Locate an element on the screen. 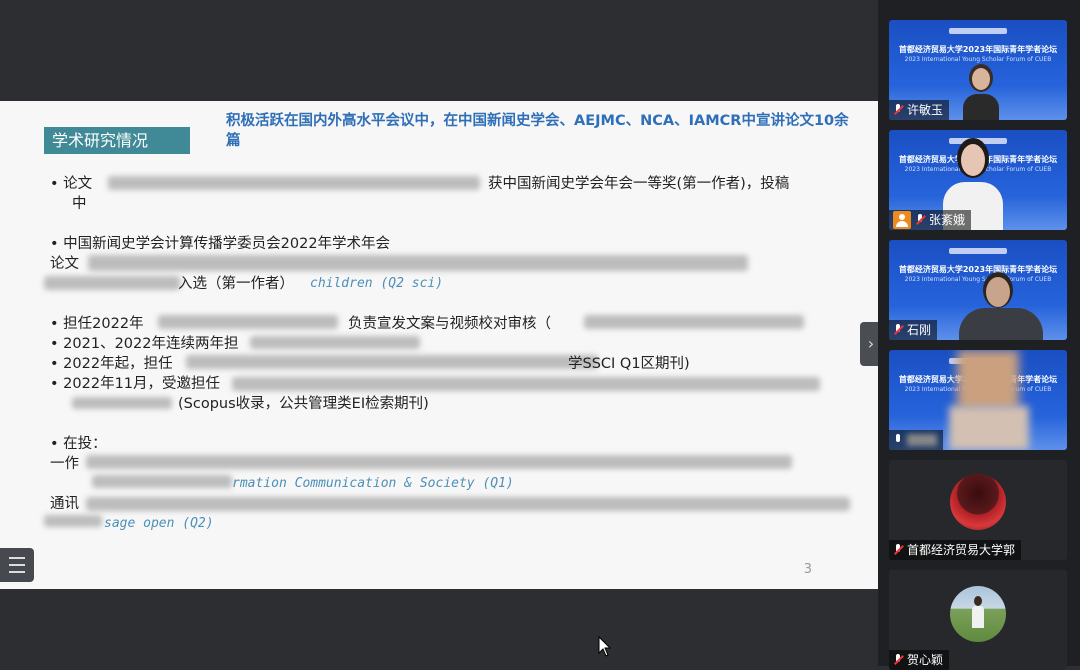  participant-name-tag: 石刚 is located at coordinates (913, 330).